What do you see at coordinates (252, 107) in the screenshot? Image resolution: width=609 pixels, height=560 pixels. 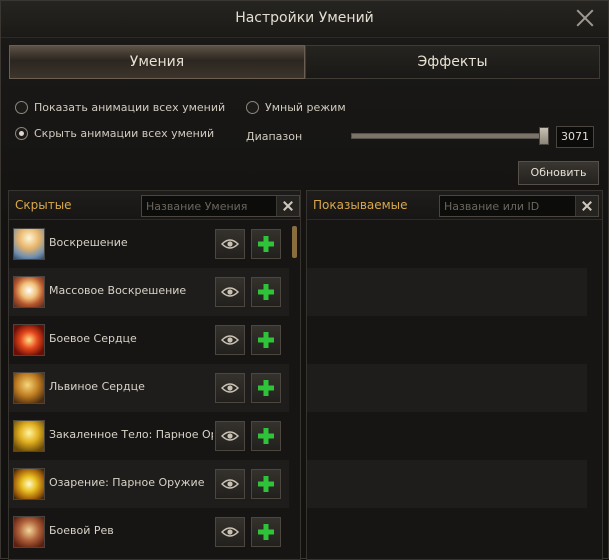 I see `smart-mode-radio` at bounding box center [252, 107].